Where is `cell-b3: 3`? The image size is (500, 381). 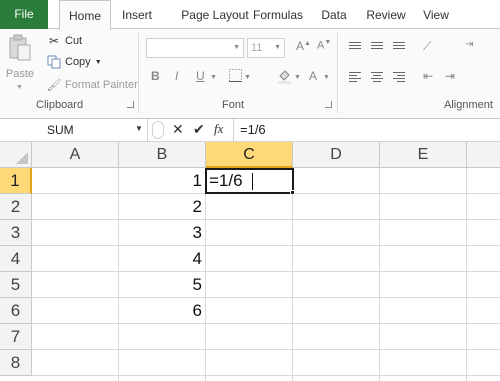 cell-b3: 3 is located at coordinates (162, 233).